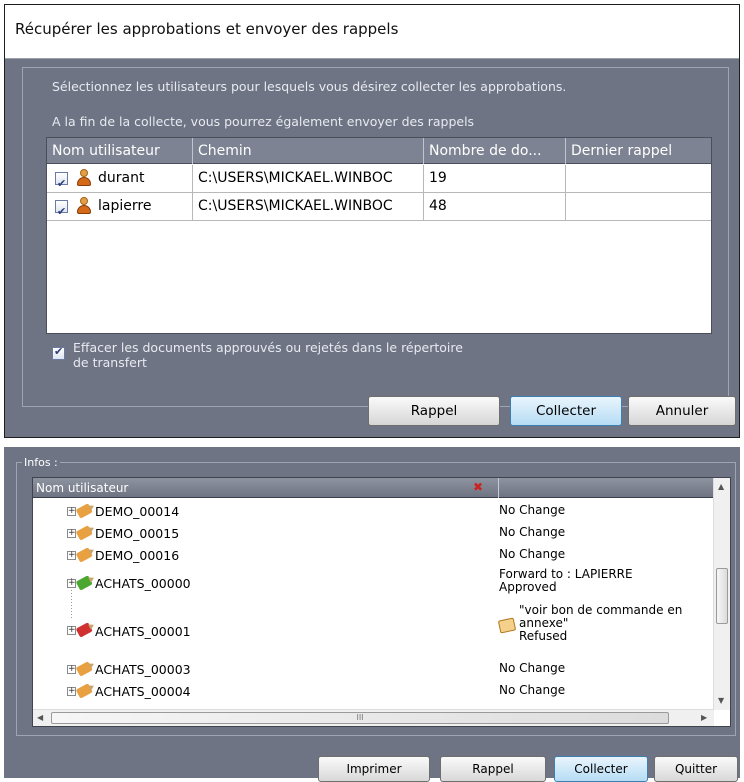 The width and height of the screenshot is (744, 782). I want to click on user-cell: durant, so click(120, 178).